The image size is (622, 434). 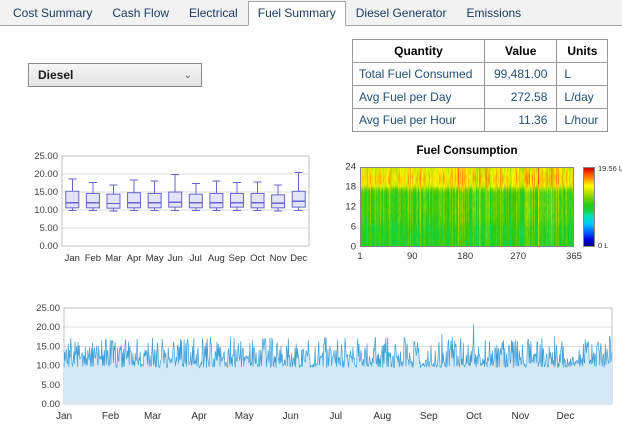 What do you see at coordinates (296, 13) in the screenshot?
I see `tab-fuel-summary: Fuel Summary` at bounding box center [296, 13].